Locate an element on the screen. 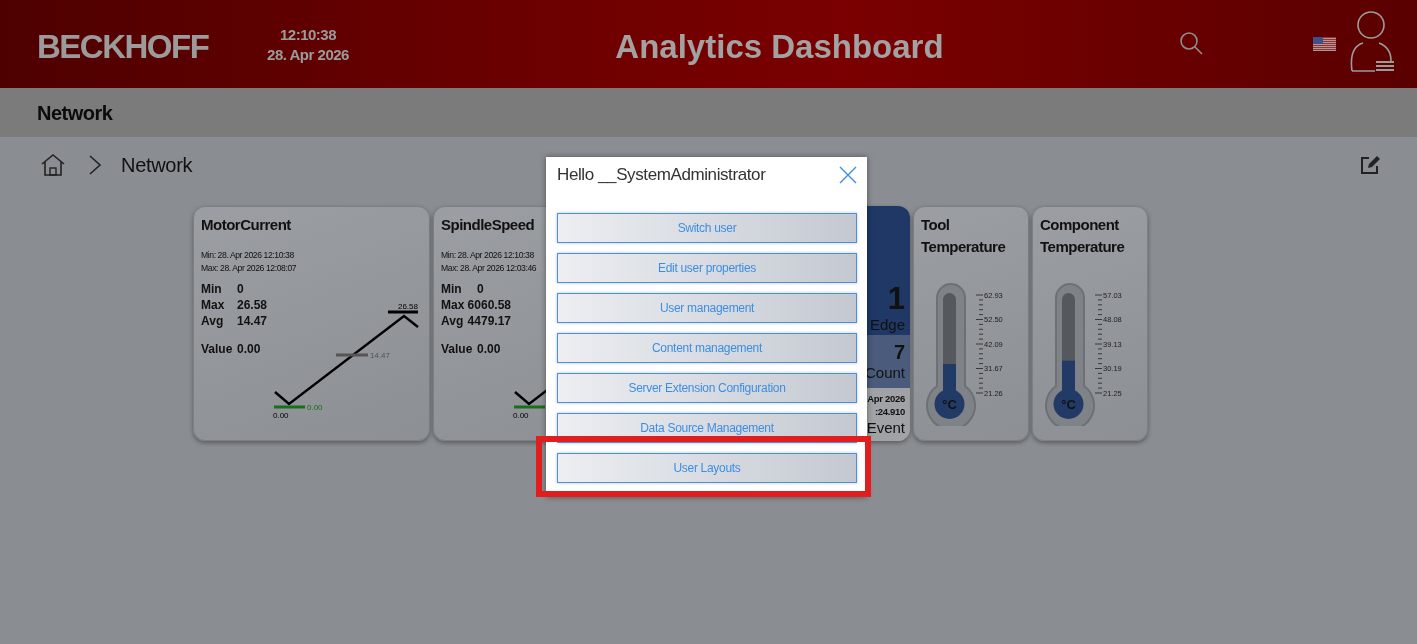  stat-value: 14.47 is located at coordinates (252, 321).